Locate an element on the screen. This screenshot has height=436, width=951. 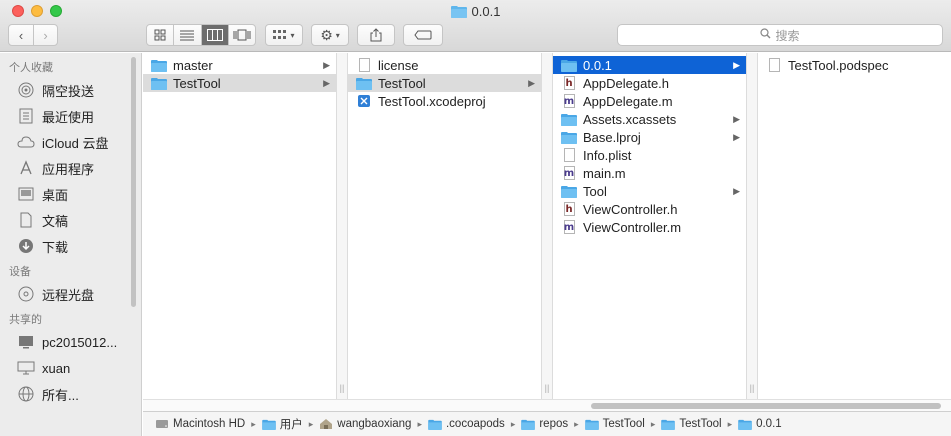
path-crumb: .cocoapods is located at coordinates (466, 424).